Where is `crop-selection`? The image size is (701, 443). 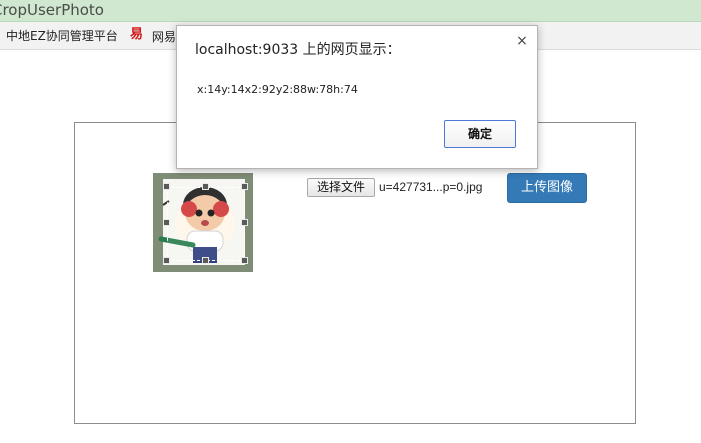
crop-selection is located at coordinates (206, 224).